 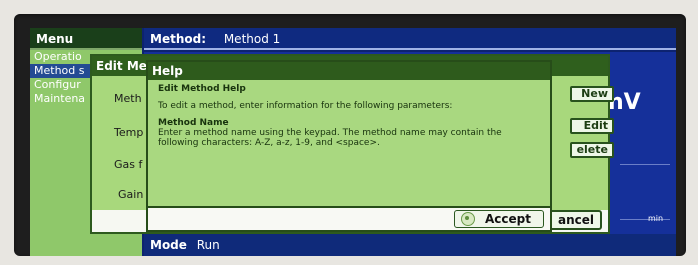 I want to click on edit-method-button: Edit, so click(x=592, y=126).